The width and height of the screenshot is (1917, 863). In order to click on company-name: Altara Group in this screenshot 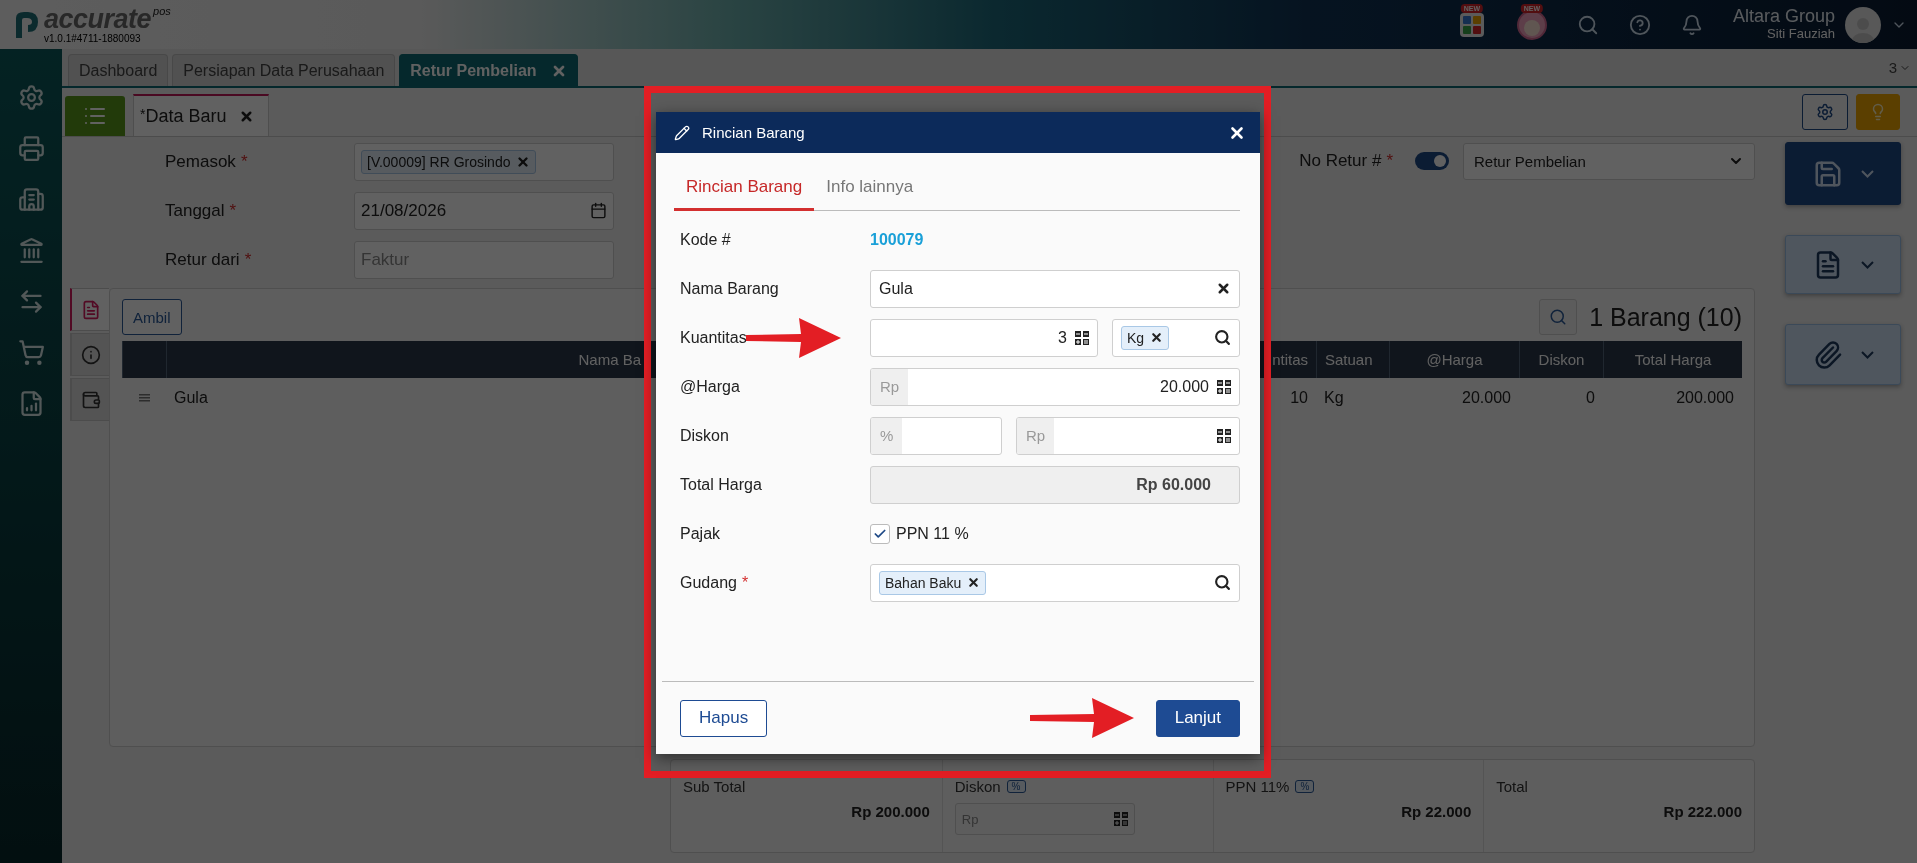, I will do `click(1783, 17)`.